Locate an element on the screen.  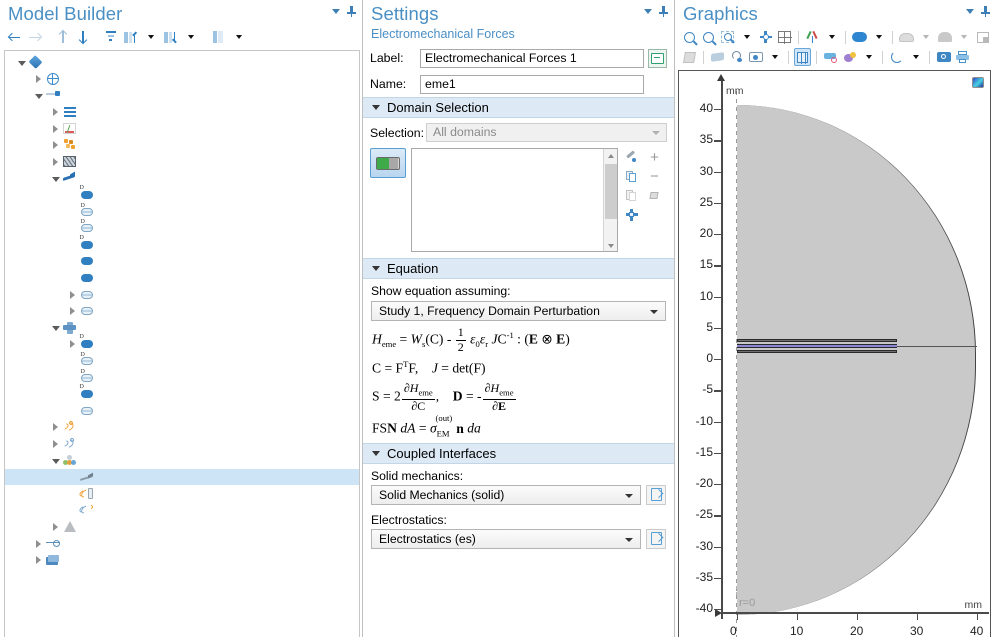
scene-light-icon is located at coordinates (849, 57).